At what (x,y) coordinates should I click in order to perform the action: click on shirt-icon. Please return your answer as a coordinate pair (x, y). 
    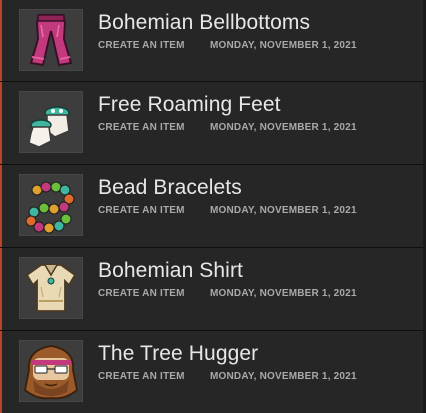
    Looking at the image, I should click on (51, 288).